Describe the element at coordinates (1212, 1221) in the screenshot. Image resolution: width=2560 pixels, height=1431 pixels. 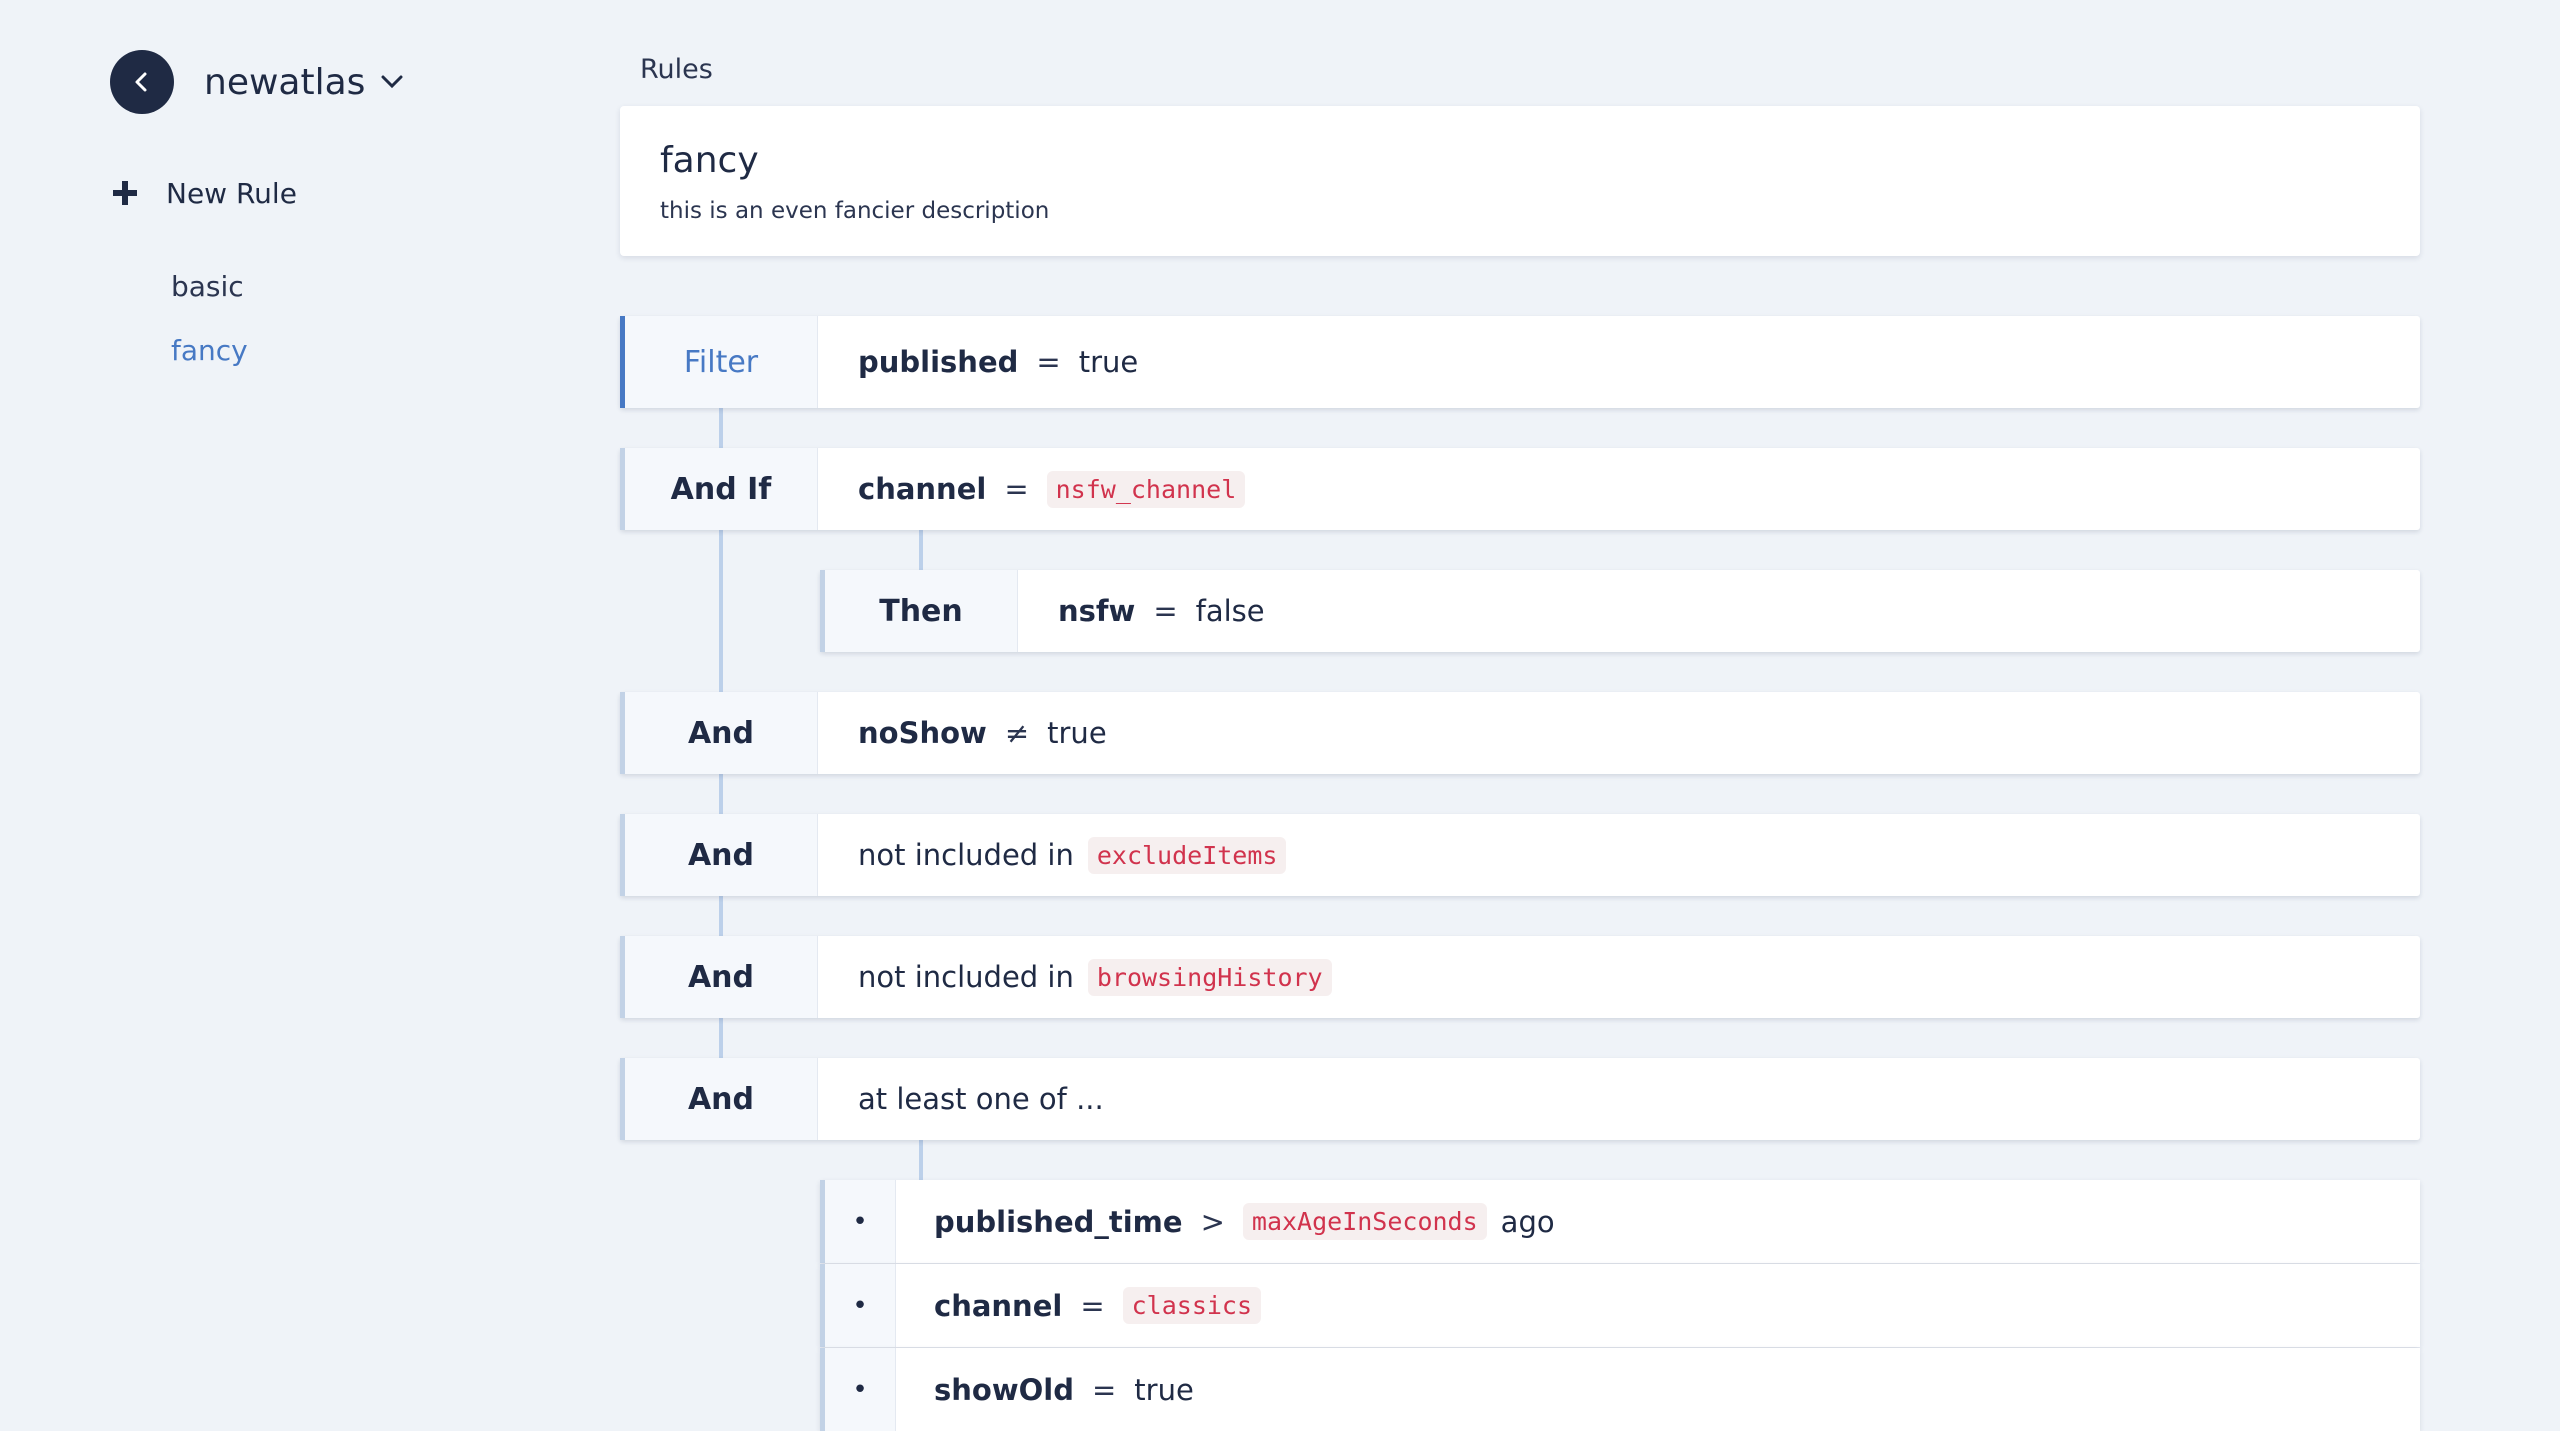
I see `condition-operator: >` at that location.